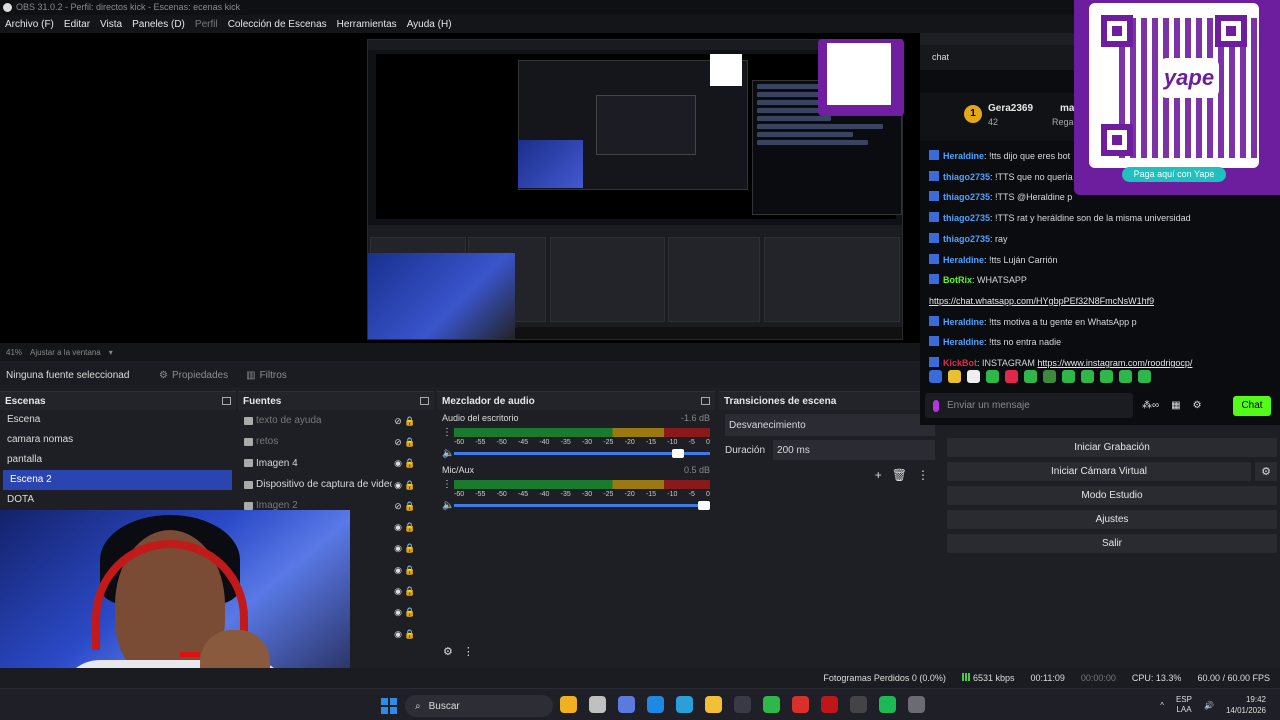 Image resolution: width=1280 pixels, height=720 pixels. What do you see at coordinates (65, 352) in the screenshot?
I see `fit-label: Ajustar a la ventana` at bounding box center [65, 352].